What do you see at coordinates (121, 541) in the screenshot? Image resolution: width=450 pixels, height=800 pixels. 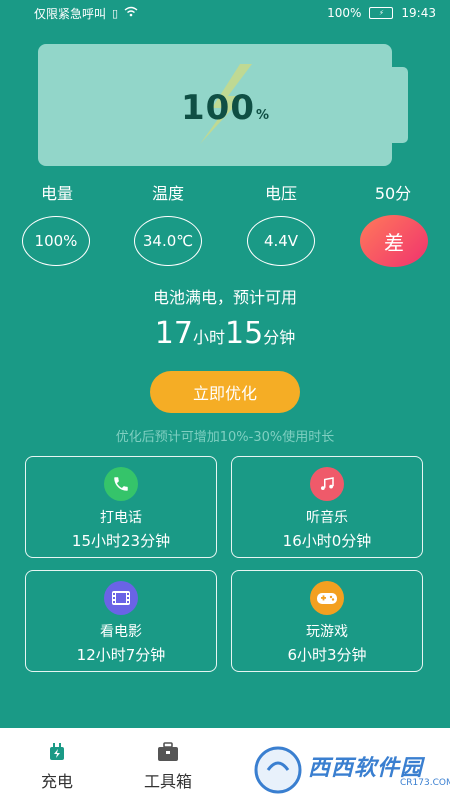 I see `usage-card-value: 15小时23分钟` at bounding box center [121, 541].